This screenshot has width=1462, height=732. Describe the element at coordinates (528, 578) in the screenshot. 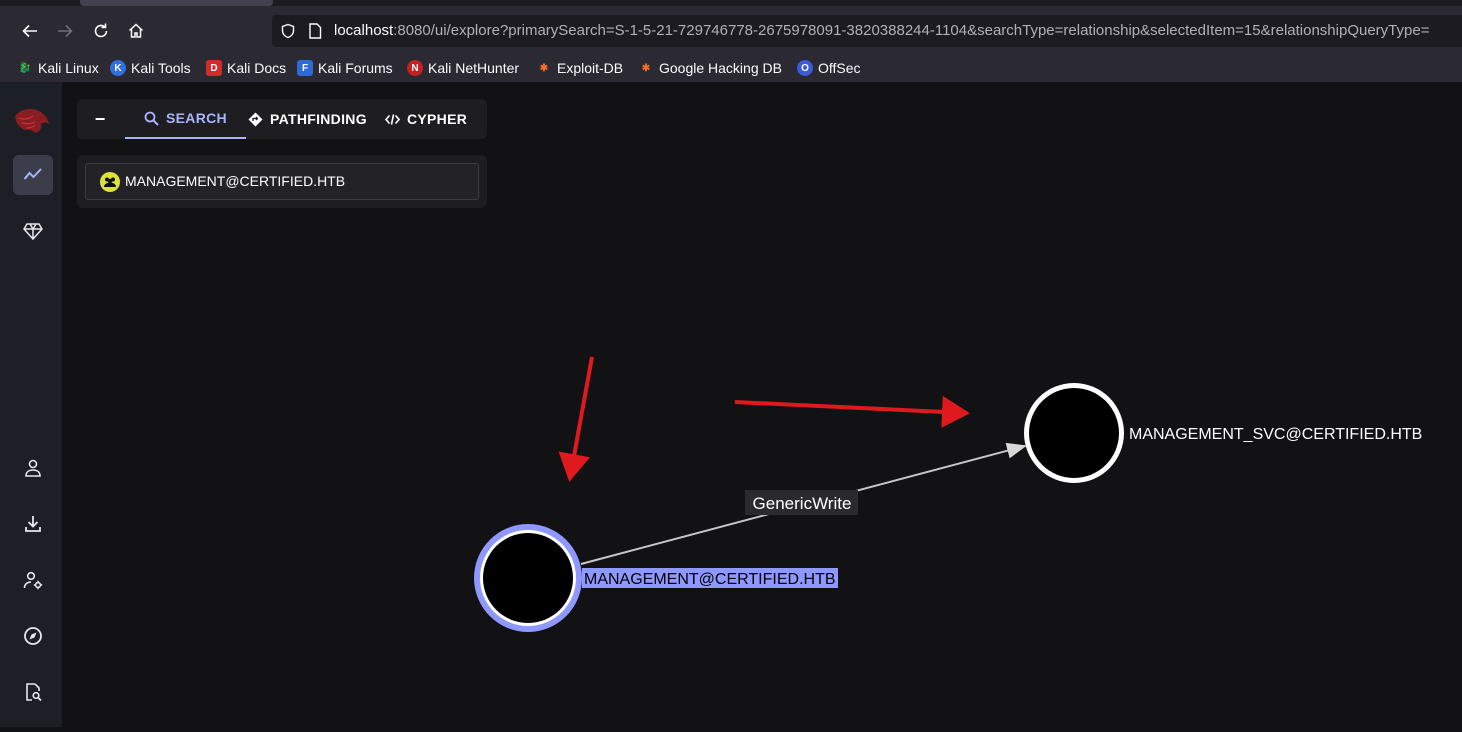

I see `source-node` at that location.